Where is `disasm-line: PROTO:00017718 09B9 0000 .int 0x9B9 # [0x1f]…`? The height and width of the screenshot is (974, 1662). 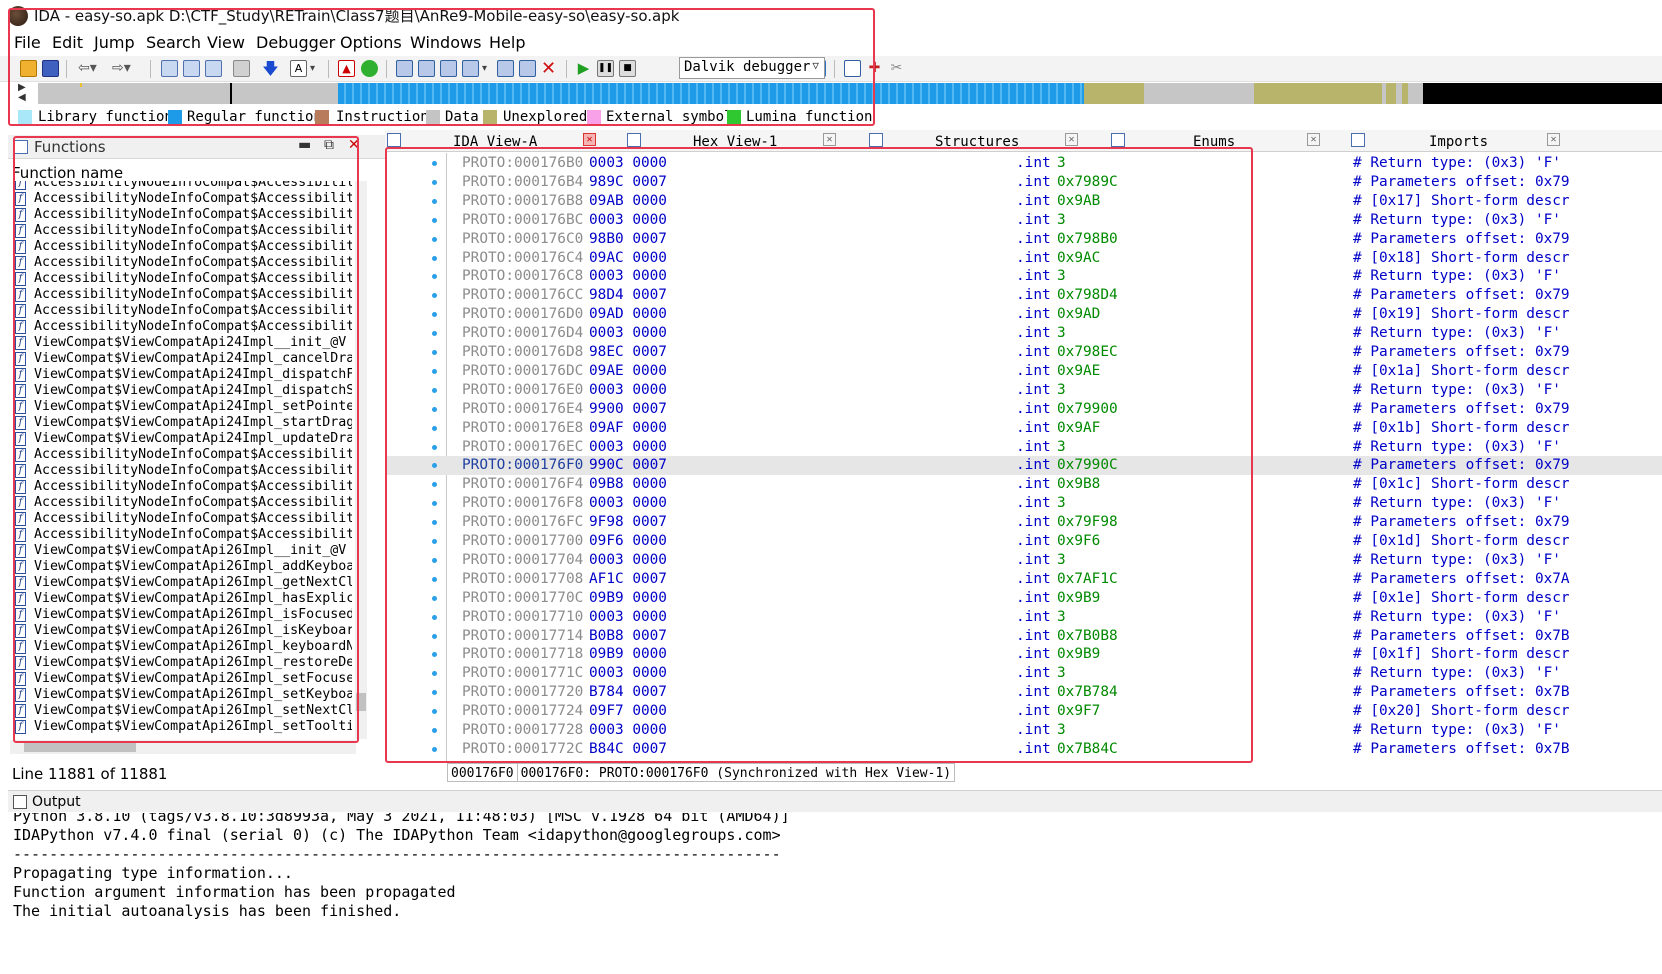 disasm-line: PROTO:00017718 09B9 0000 .int 0x9B9 # [0x1f]… is located at coordinates (1023, 654).